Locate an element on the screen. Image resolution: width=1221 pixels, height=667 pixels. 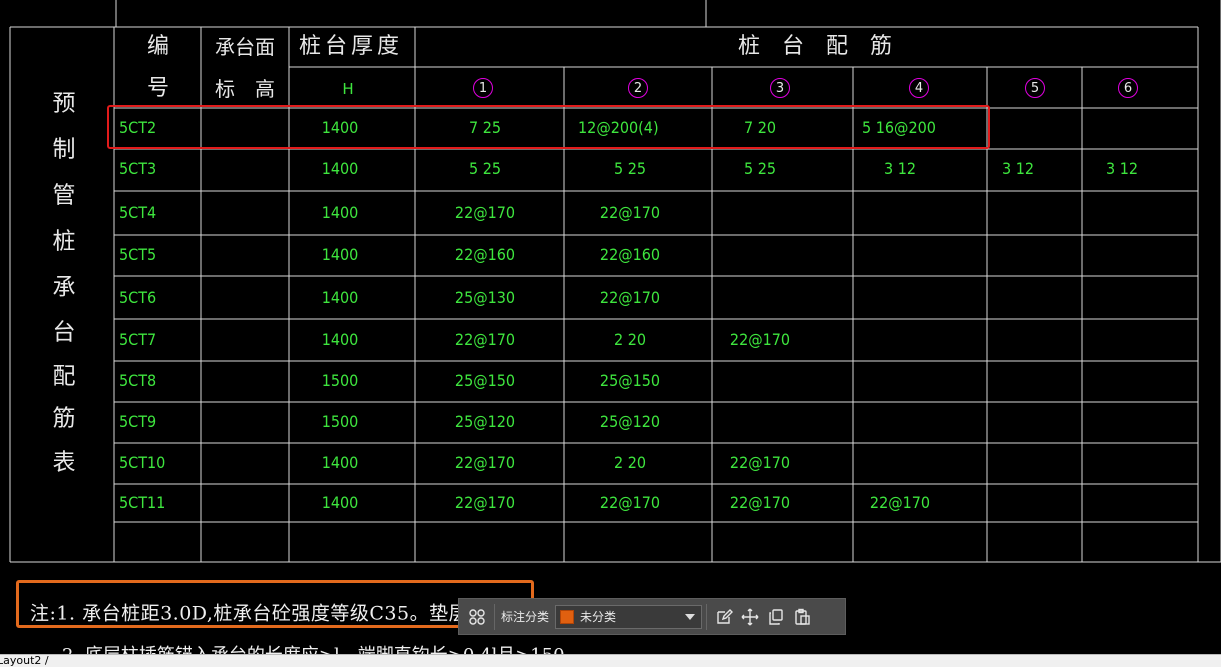
header-id-bottom: 号 is located at coordinates (158, 88).